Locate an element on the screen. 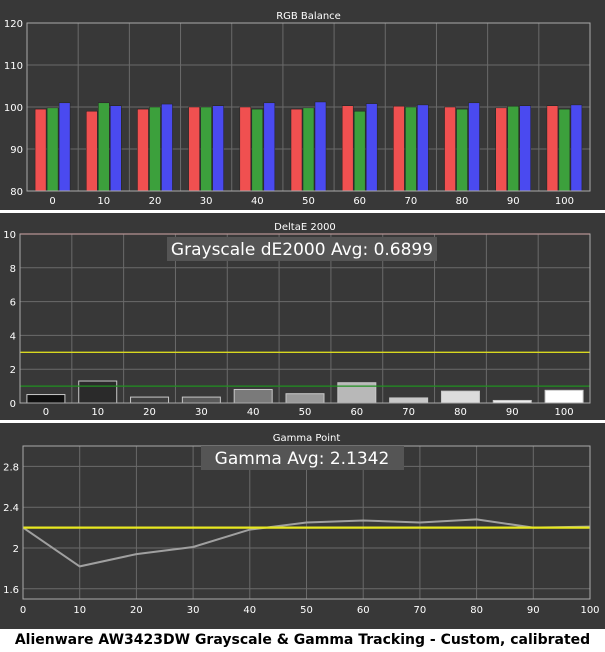 Image resolution: width=605 pixels, height=652 pixels. y-tick-label: 10 is located at coordinates (9, 235).